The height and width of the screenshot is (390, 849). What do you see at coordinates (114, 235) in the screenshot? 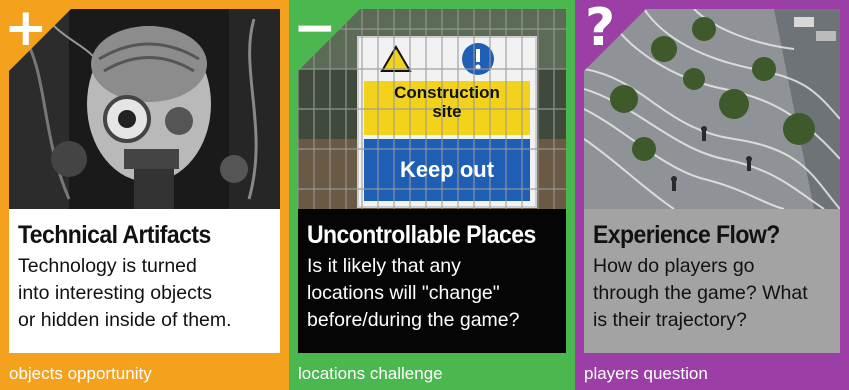
I see `card-title: Technical Artifacts` at bounding box center [114, 235].